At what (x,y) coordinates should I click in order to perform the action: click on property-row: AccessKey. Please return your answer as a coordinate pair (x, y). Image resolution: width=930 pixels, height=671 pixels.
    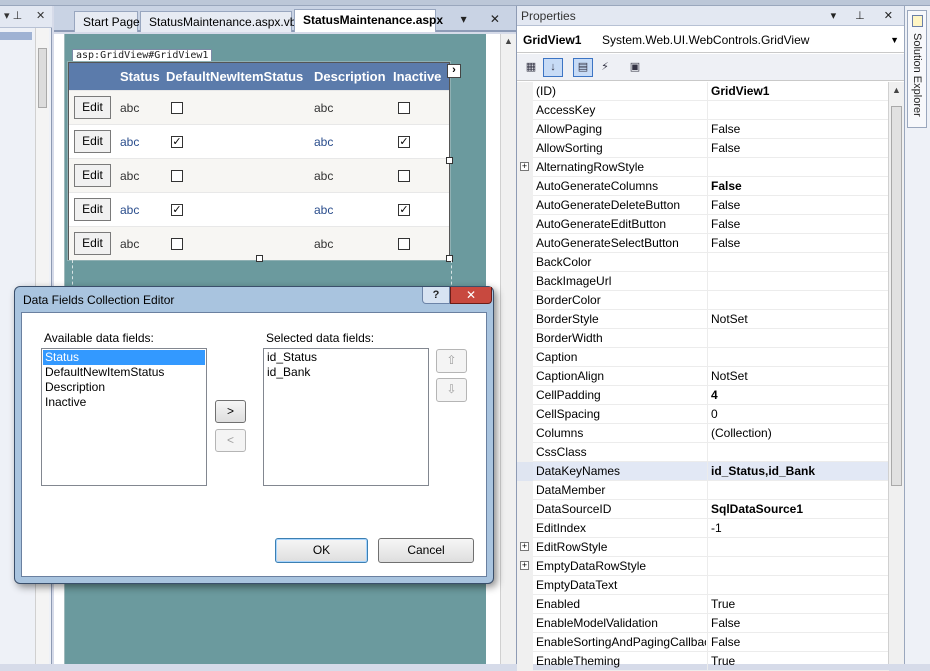
    Looking at the image, I should click on (703, 110).